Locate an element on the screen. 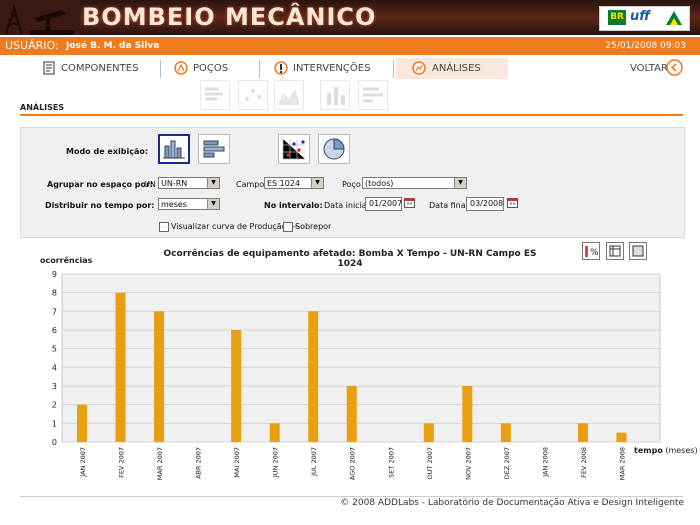 The image size is (700, 525). x-tick-label: FEV 2007 is located at coordinates (122, 462).